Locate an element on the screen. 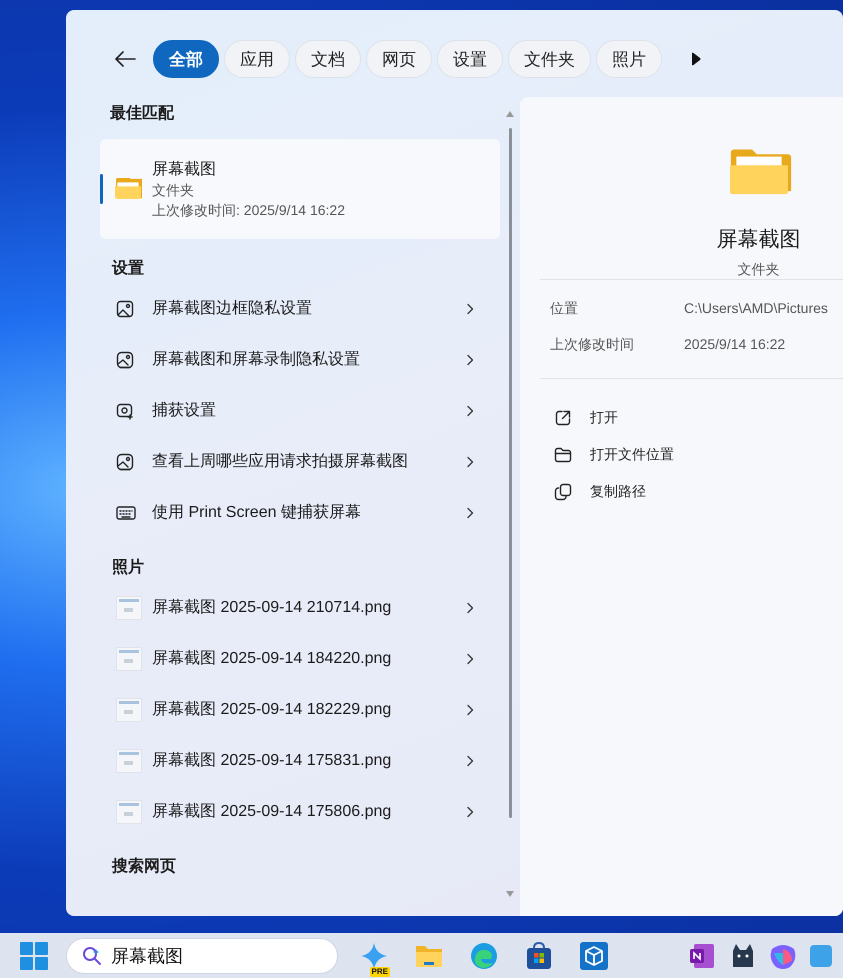 The image size is (843, 978). preview-type: 文件夹 is located at coordinates (759, 270).